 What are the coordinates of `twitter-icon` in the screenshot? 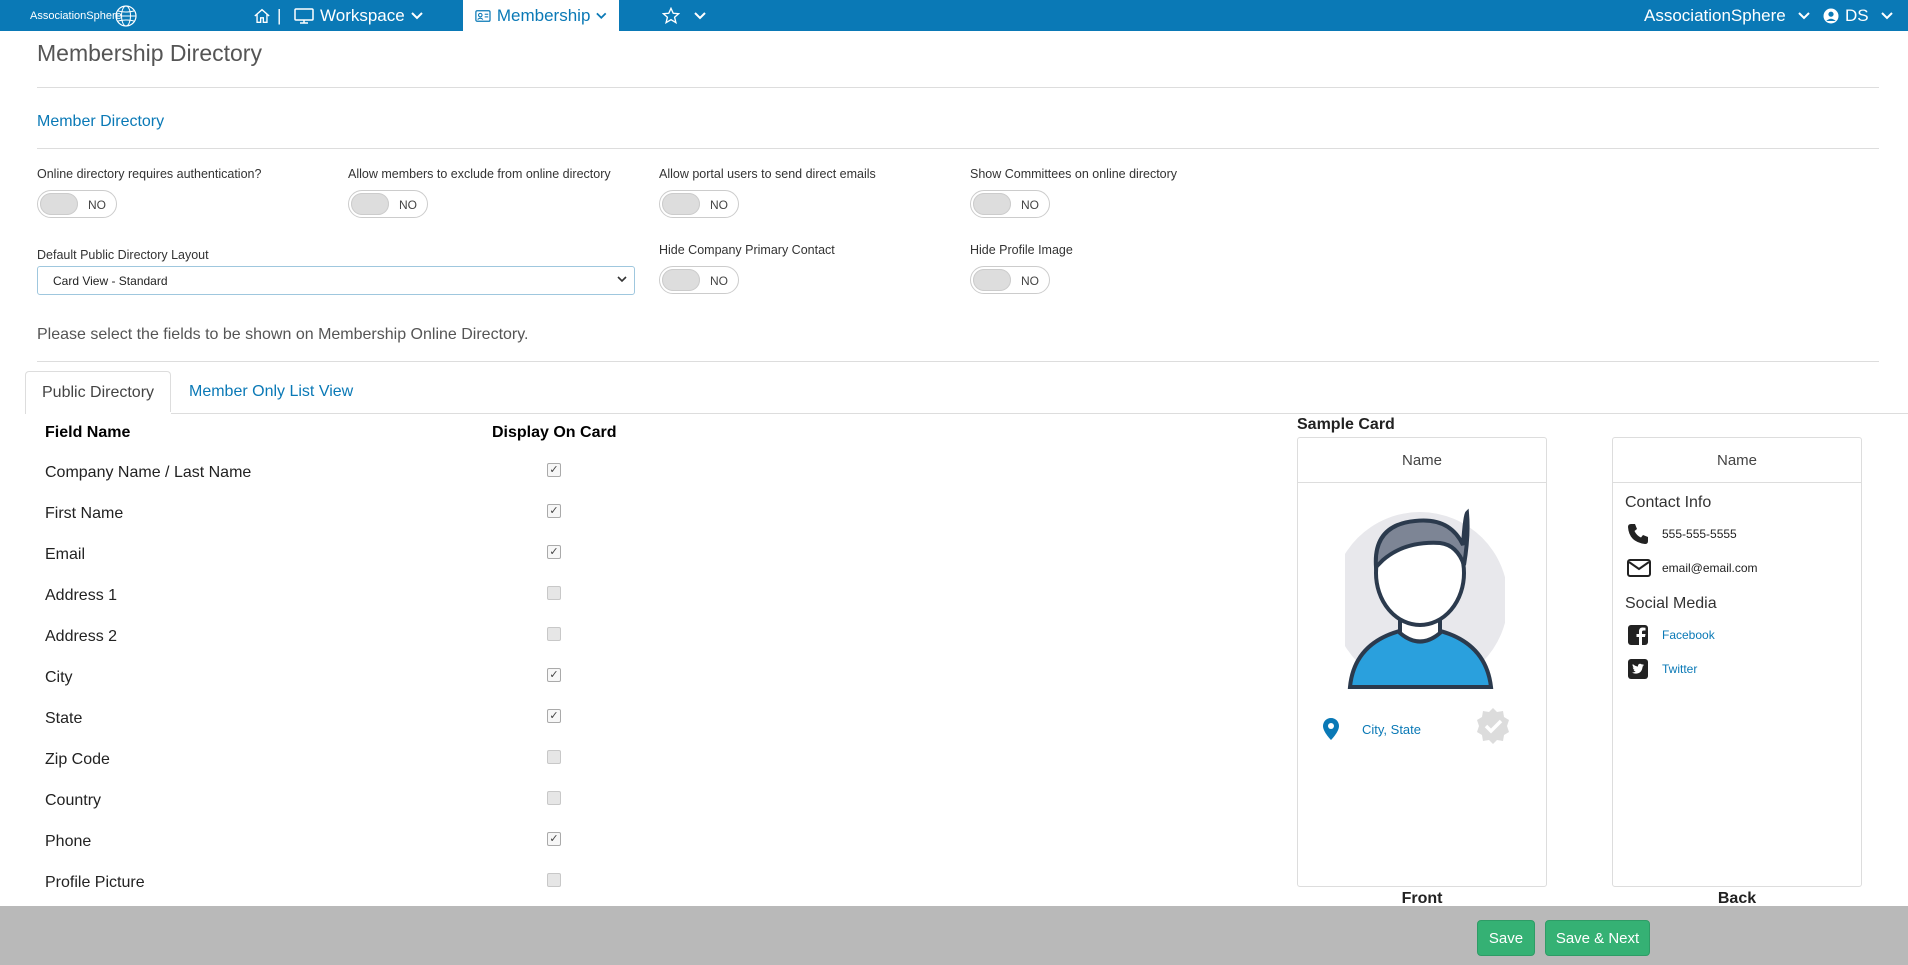 It's located at (1638, 669).